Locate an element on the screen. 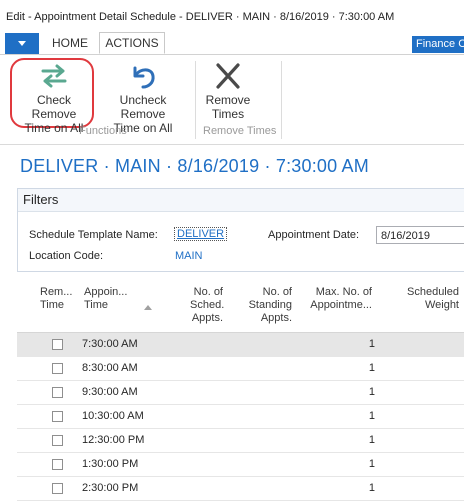 Image resolution: width=464 pixels, height=501 pixels. table-row: 7:30:00 AM 1 is located at coordinates (240, 345).